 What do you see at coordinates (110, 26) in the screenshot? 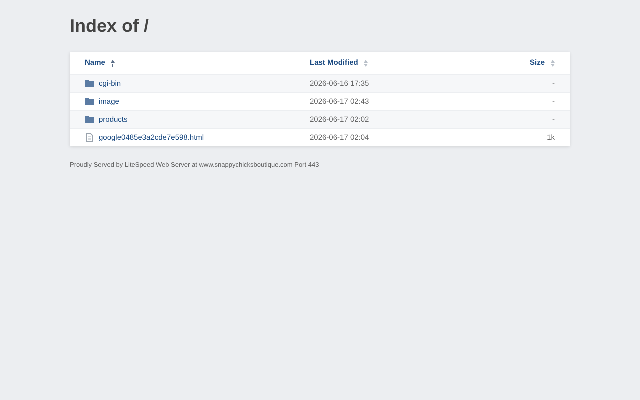
I see `page-title: Index of /` at bounding box center [110, 26].